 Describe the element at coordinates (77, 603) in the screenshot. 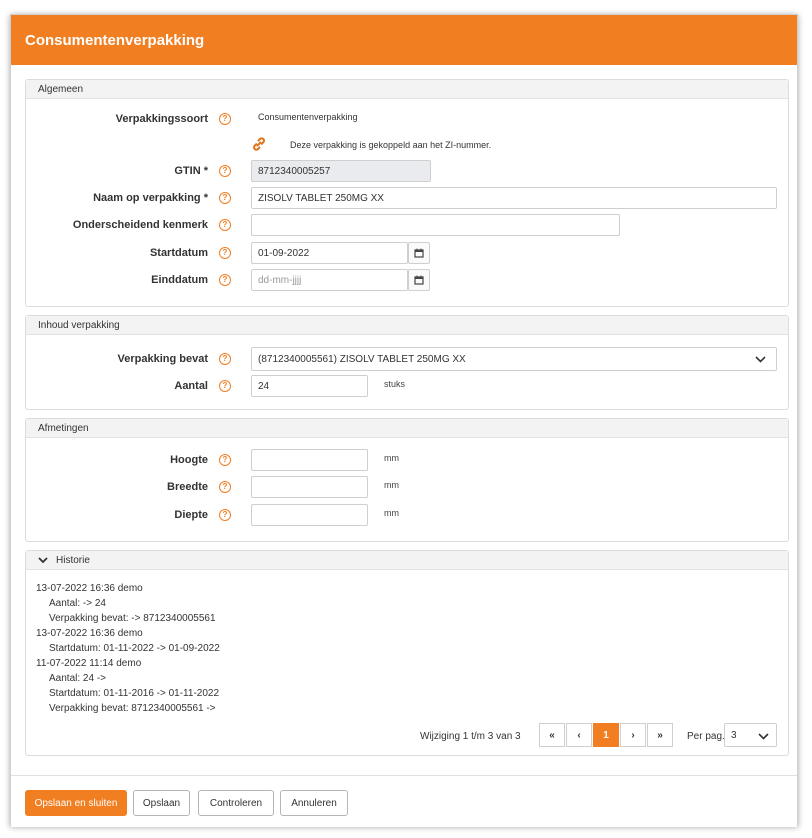

I see `historie-line: Aantal: -> 24` at that location.